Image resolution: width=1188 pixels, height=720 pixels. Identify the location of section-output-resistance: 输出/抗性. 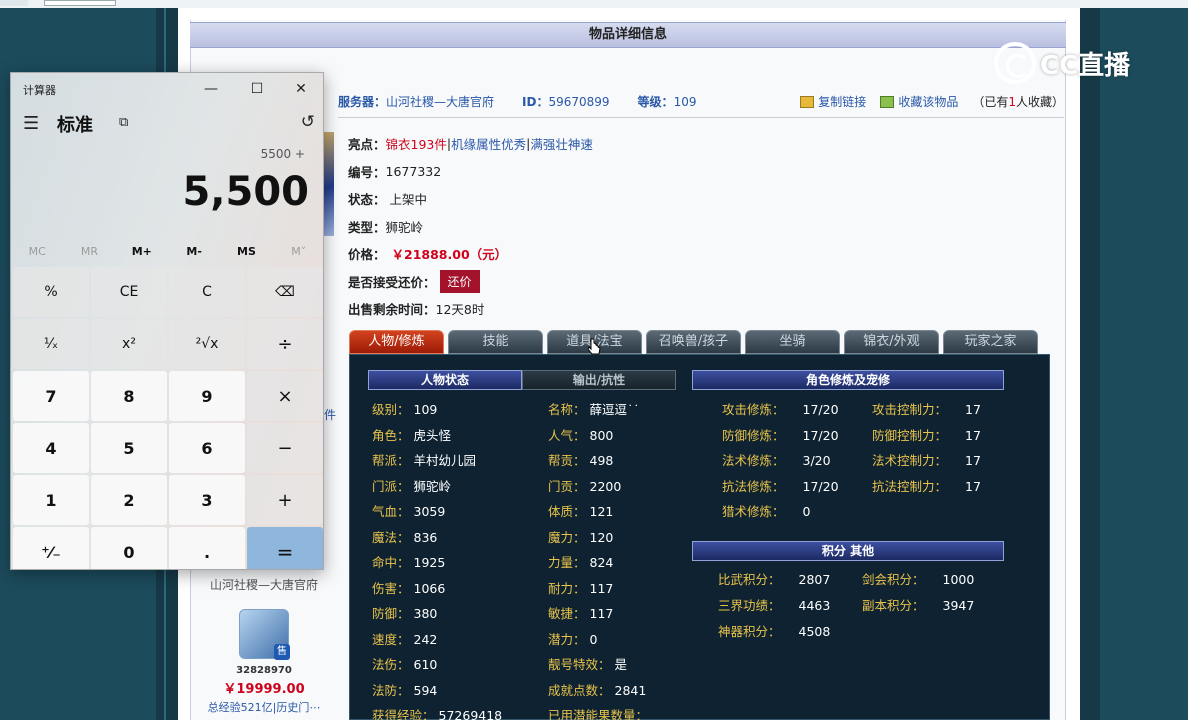
(599, 380).